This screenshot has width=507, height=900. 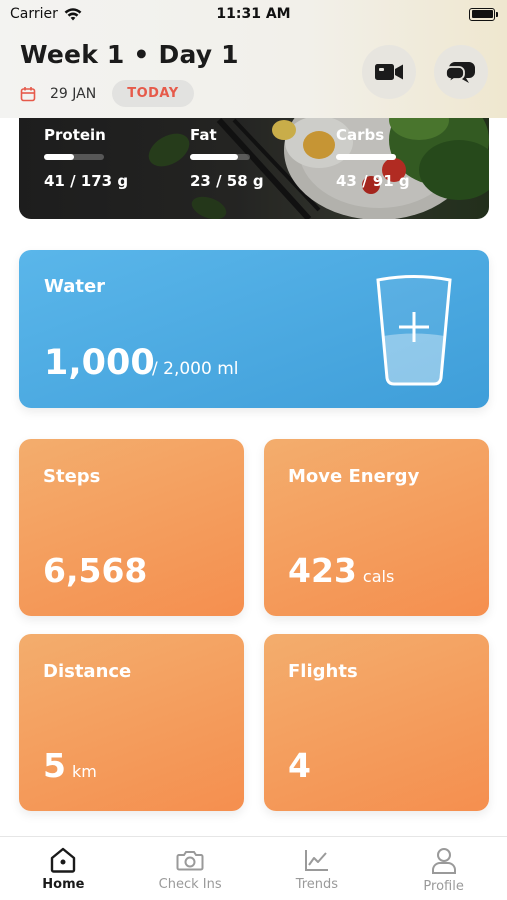 I want to click on stat-number: 6,568, so click(x=95, y=570).